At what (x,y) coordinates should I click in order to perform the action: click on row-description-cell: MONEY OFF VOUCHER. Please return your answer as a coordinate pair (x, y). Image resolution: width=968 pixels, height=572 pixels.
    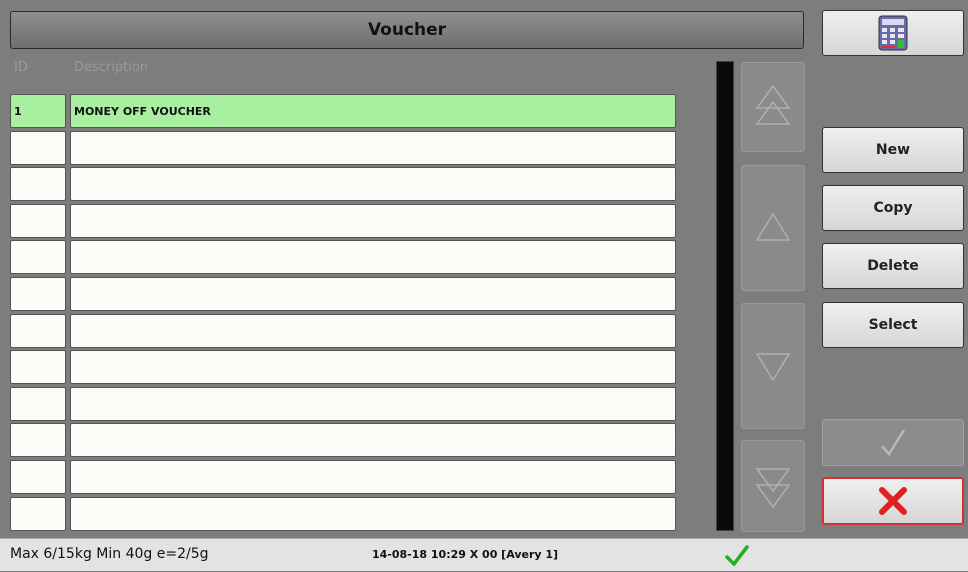
    Looking at the image, I should click on (373, 111).